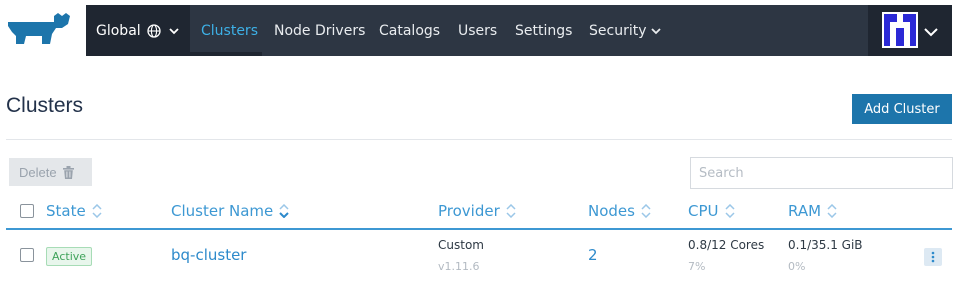 The image size is (958, 285). I want to click on search-input, so click(821, 173).